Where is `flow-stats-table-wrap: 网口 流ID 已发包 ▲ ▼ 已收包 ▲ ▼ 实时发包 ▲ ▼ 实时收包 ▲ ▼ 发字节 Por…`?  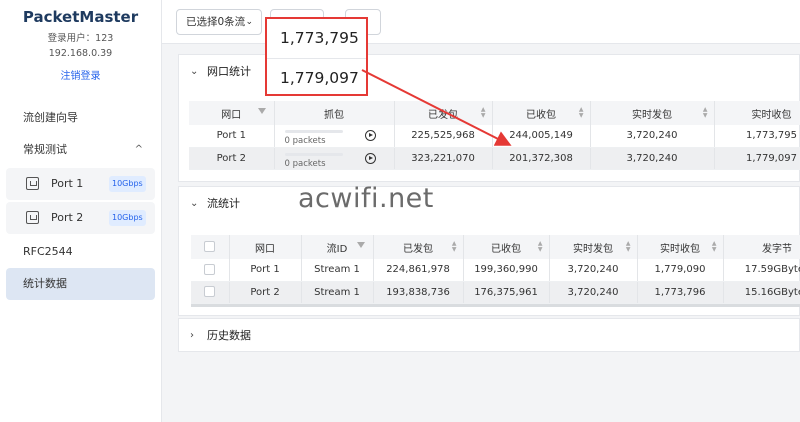
flow-stats-table-wrap: 网口 流ID 已发包 ▲ ▼ 已收包 ▲ ▼ 实时发包 ▲ ▼ 实时收包 ▲ ▼ 发字节 Por… is located at coordinates (495, 271).